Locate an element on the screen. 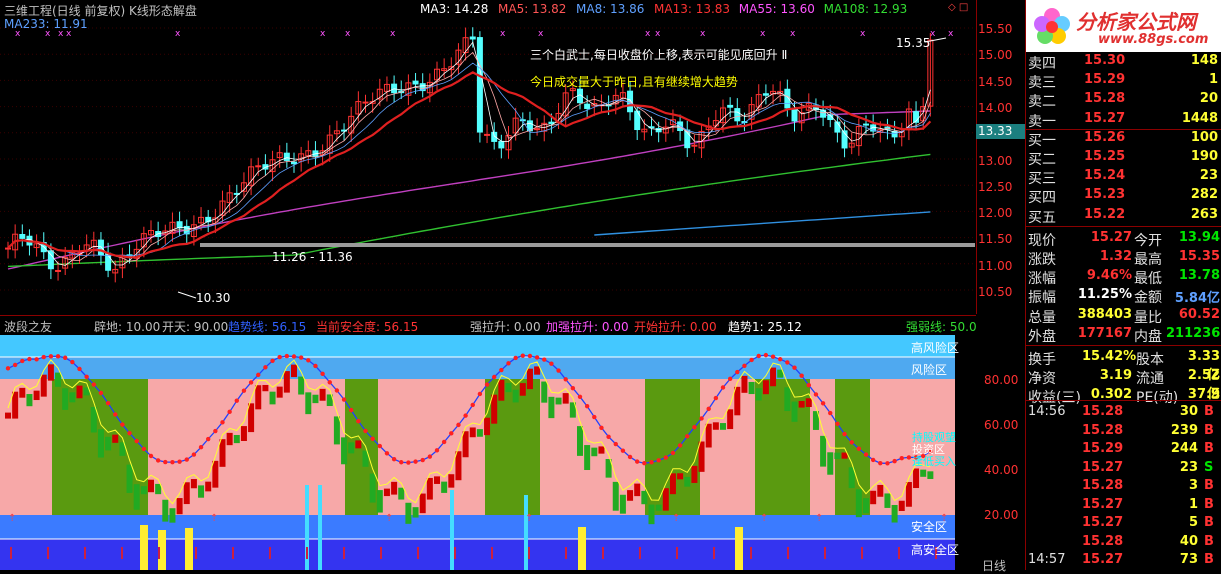 Image resolution: width=1221 pixels, height=574 pixels. stat-label: 最低 is located at coordinates (1148, 279).